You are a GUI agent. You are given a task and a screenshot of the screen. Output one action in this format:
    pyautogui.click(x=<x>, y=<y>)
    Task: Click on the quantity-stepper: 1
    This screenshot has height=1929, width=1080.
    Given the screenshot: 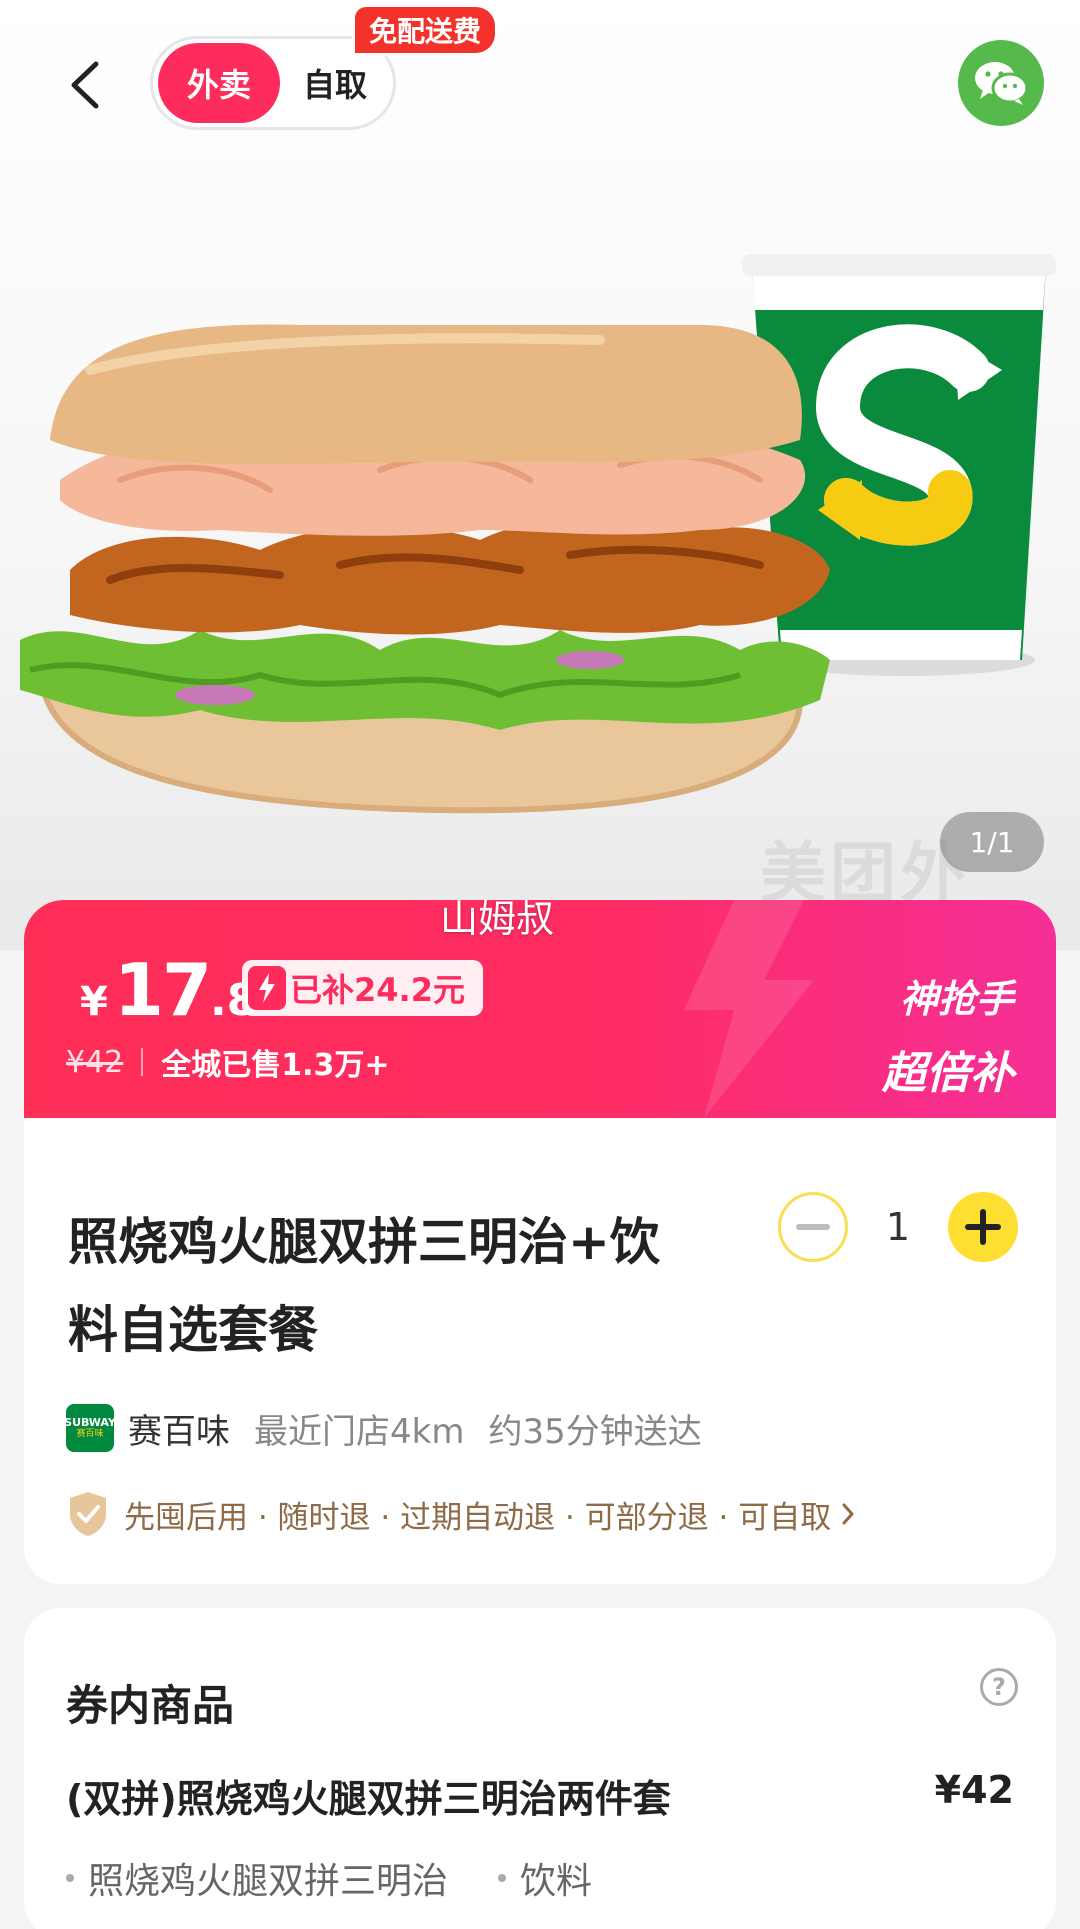 What is the action you would take?
    pyautogui.click(x=898, y=1227)
    